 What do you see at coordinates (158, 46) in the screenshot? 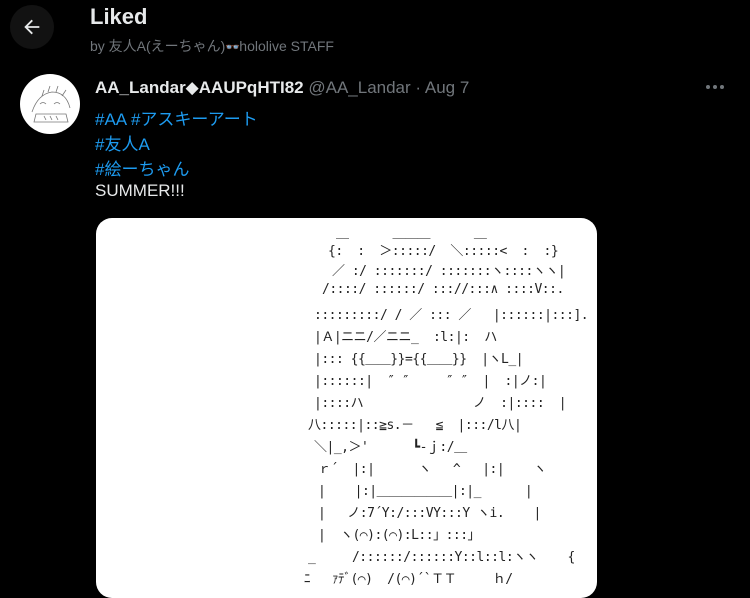
I see `subtitle-prefix: by 友人A(えーちゃん)` at bounding box center [158, 46].